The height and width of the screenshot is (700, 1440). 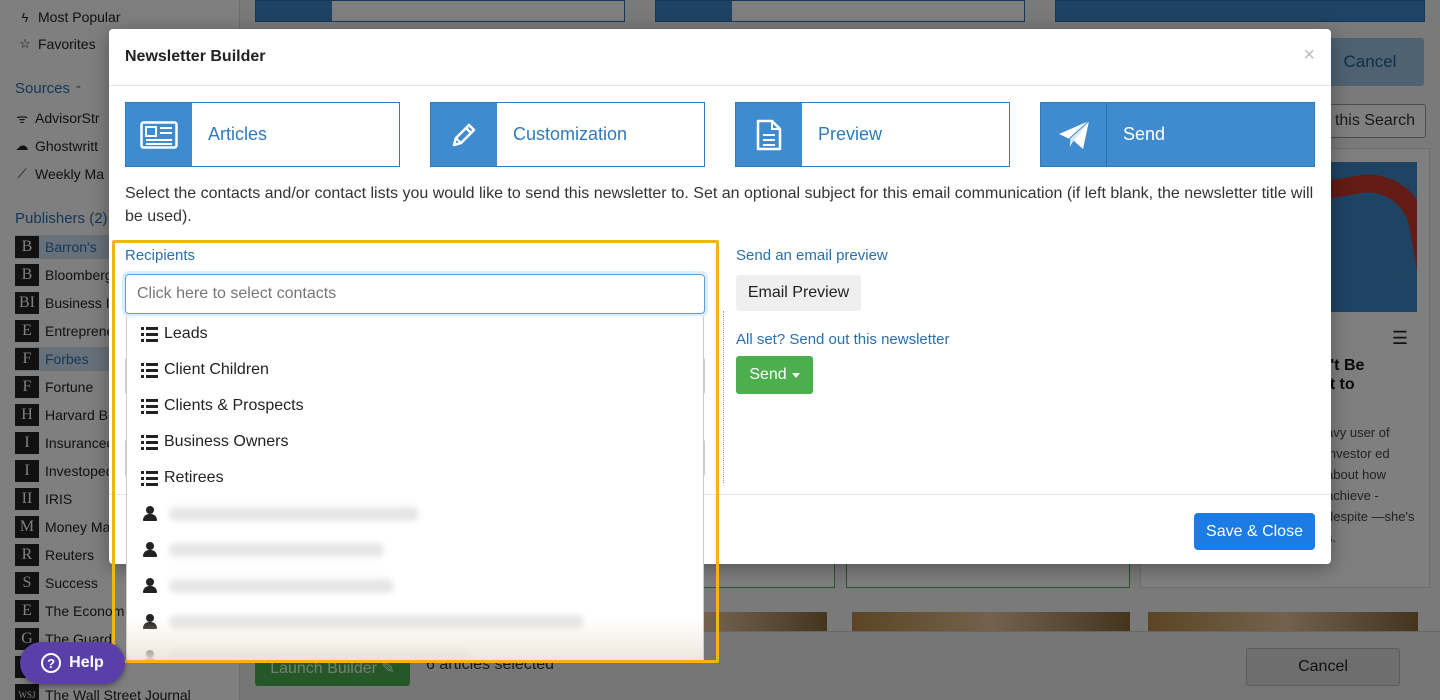 I want to click on contact-list-label: Business Owners, so click(x=226, y=441).